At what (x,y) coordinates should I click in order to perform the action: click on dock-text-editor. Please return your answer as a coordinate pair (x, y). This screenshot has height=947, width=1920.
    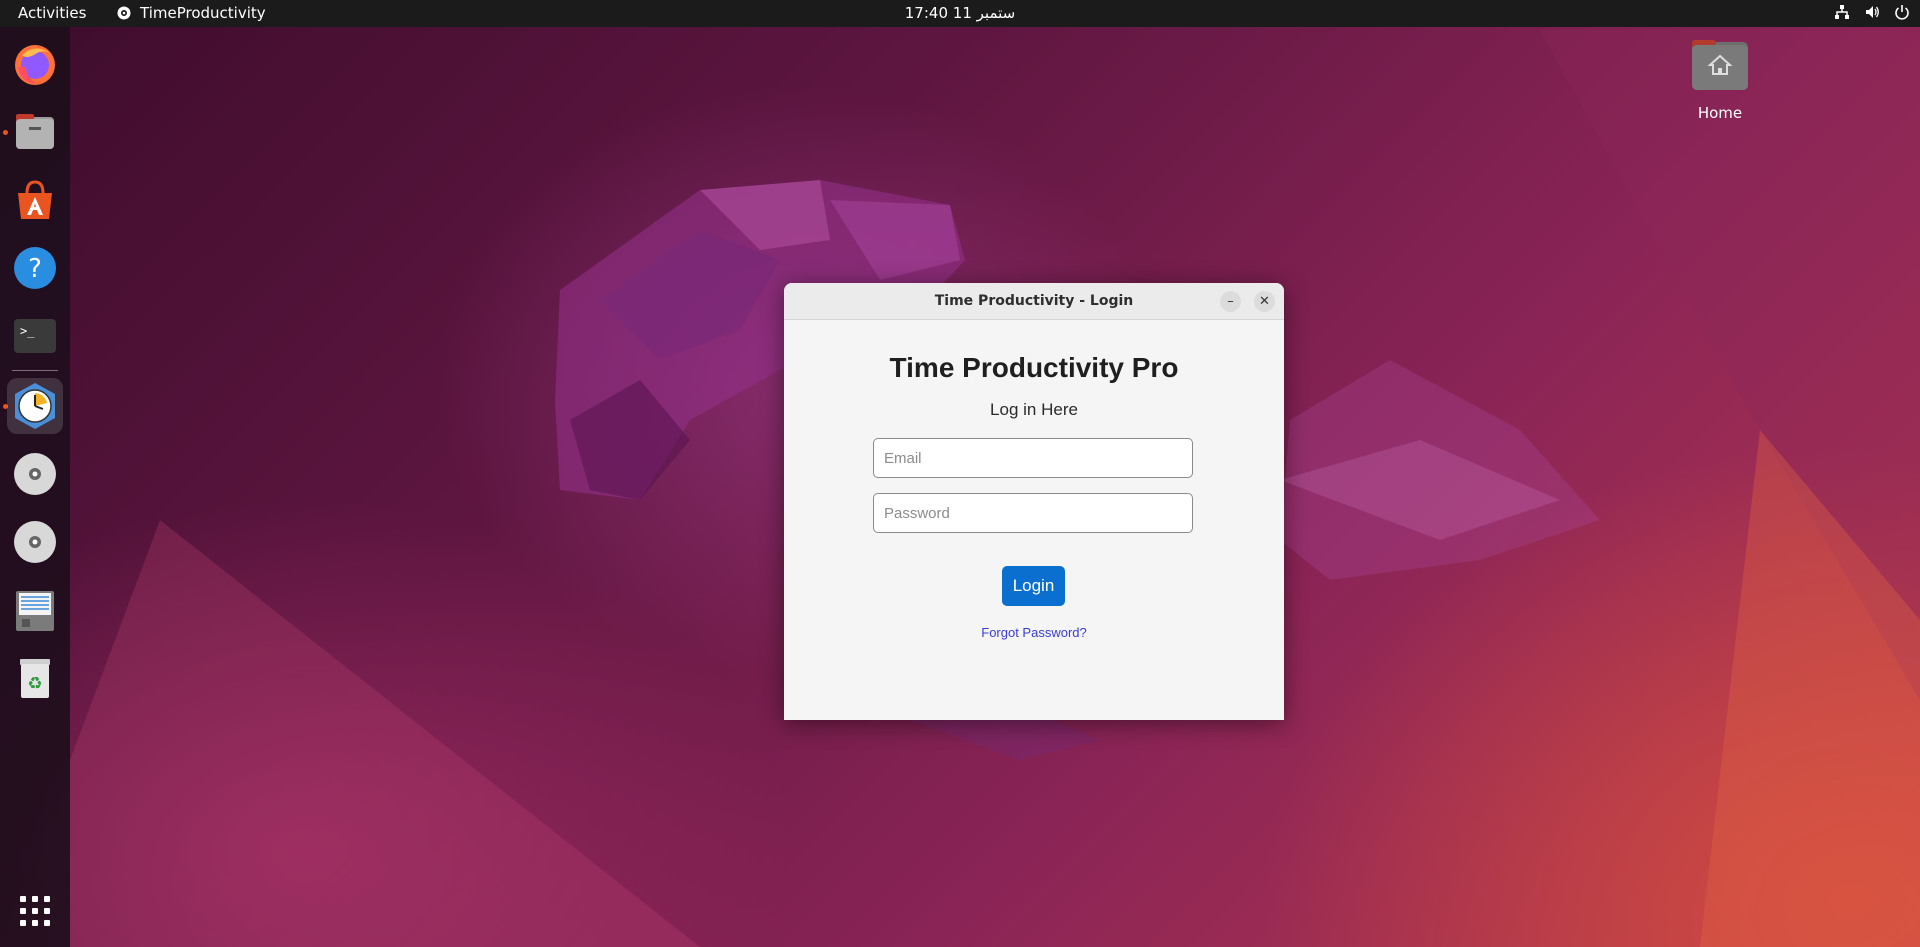
    Looking at the image, I should click on (35, 610).